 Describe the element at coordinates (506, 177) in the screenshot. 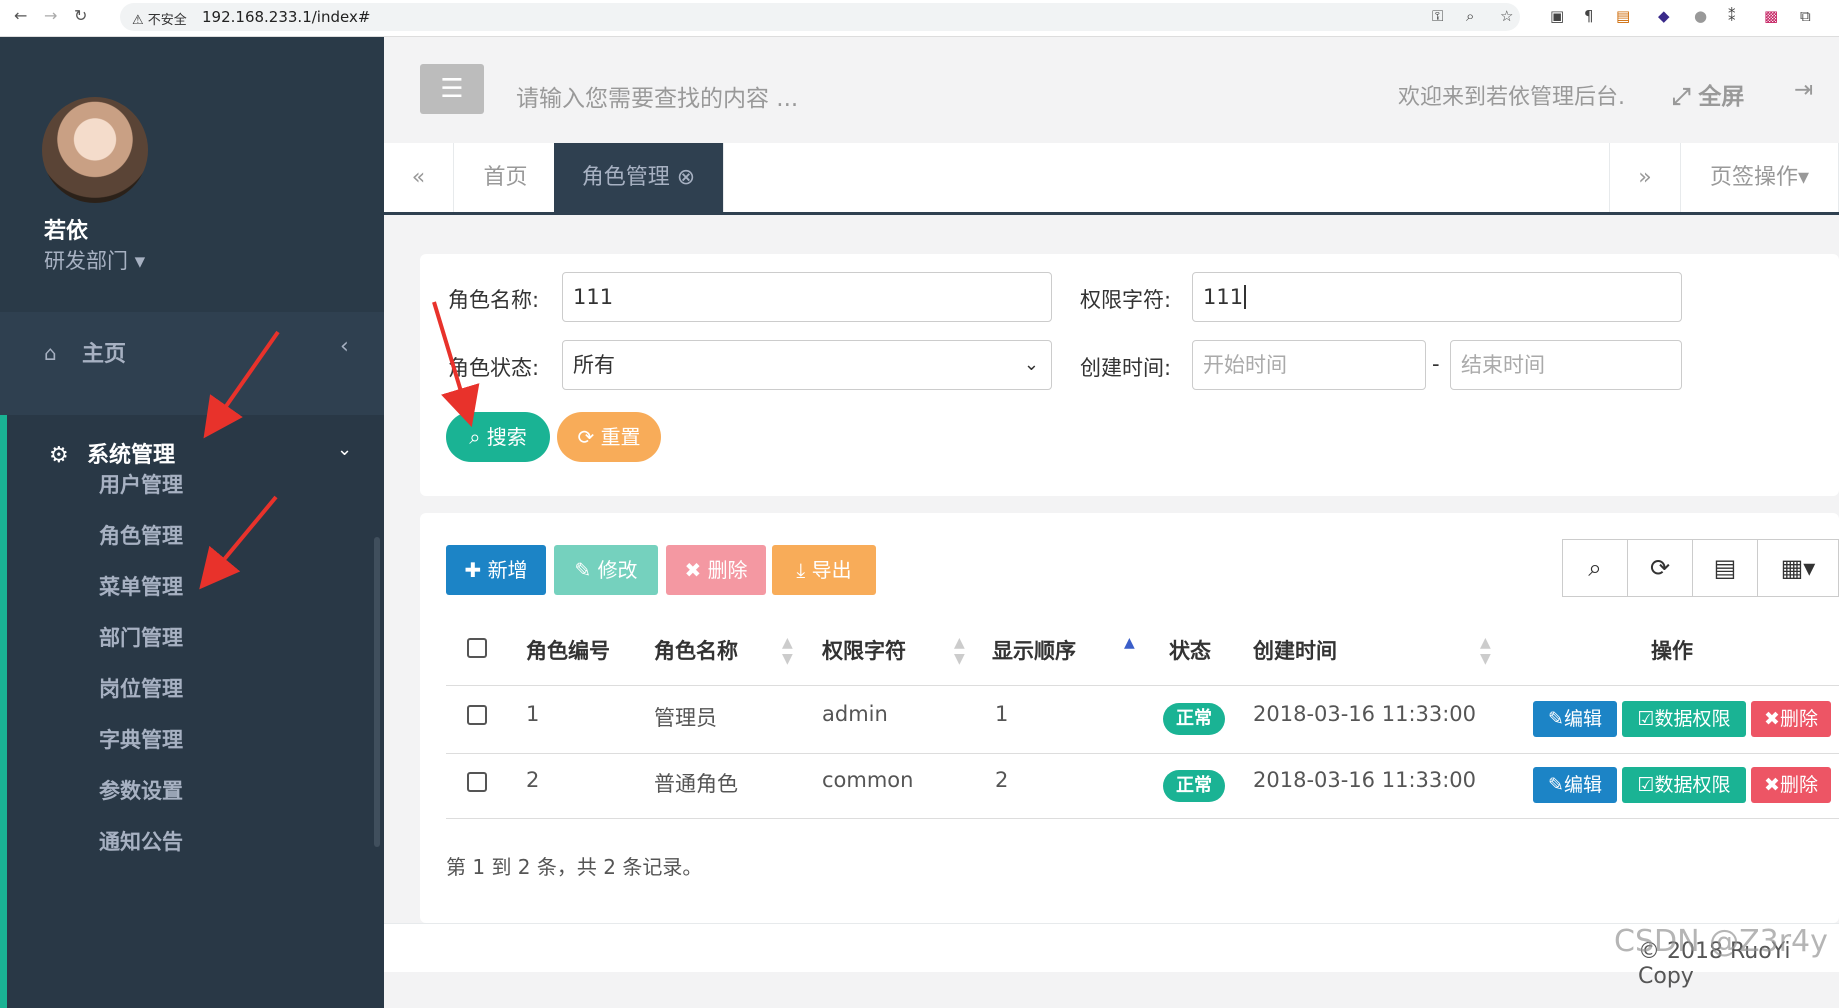

I see `tab-home: 首页` at that location.